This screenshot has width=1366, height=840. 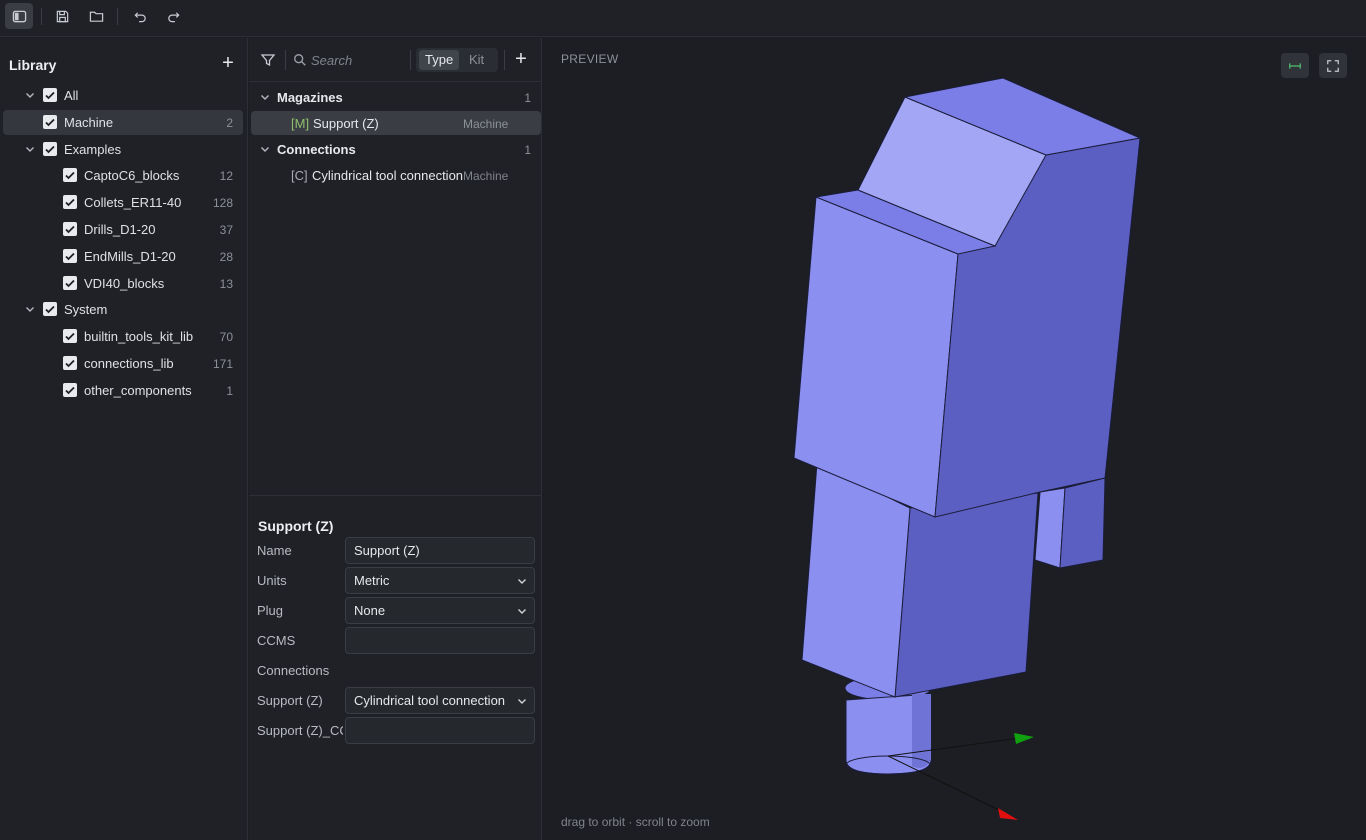 What do you see at coordinates (123, 283) in the screenshot?
I see `library-item: VDI40_blocks 13` at bounding box center [123, 283].